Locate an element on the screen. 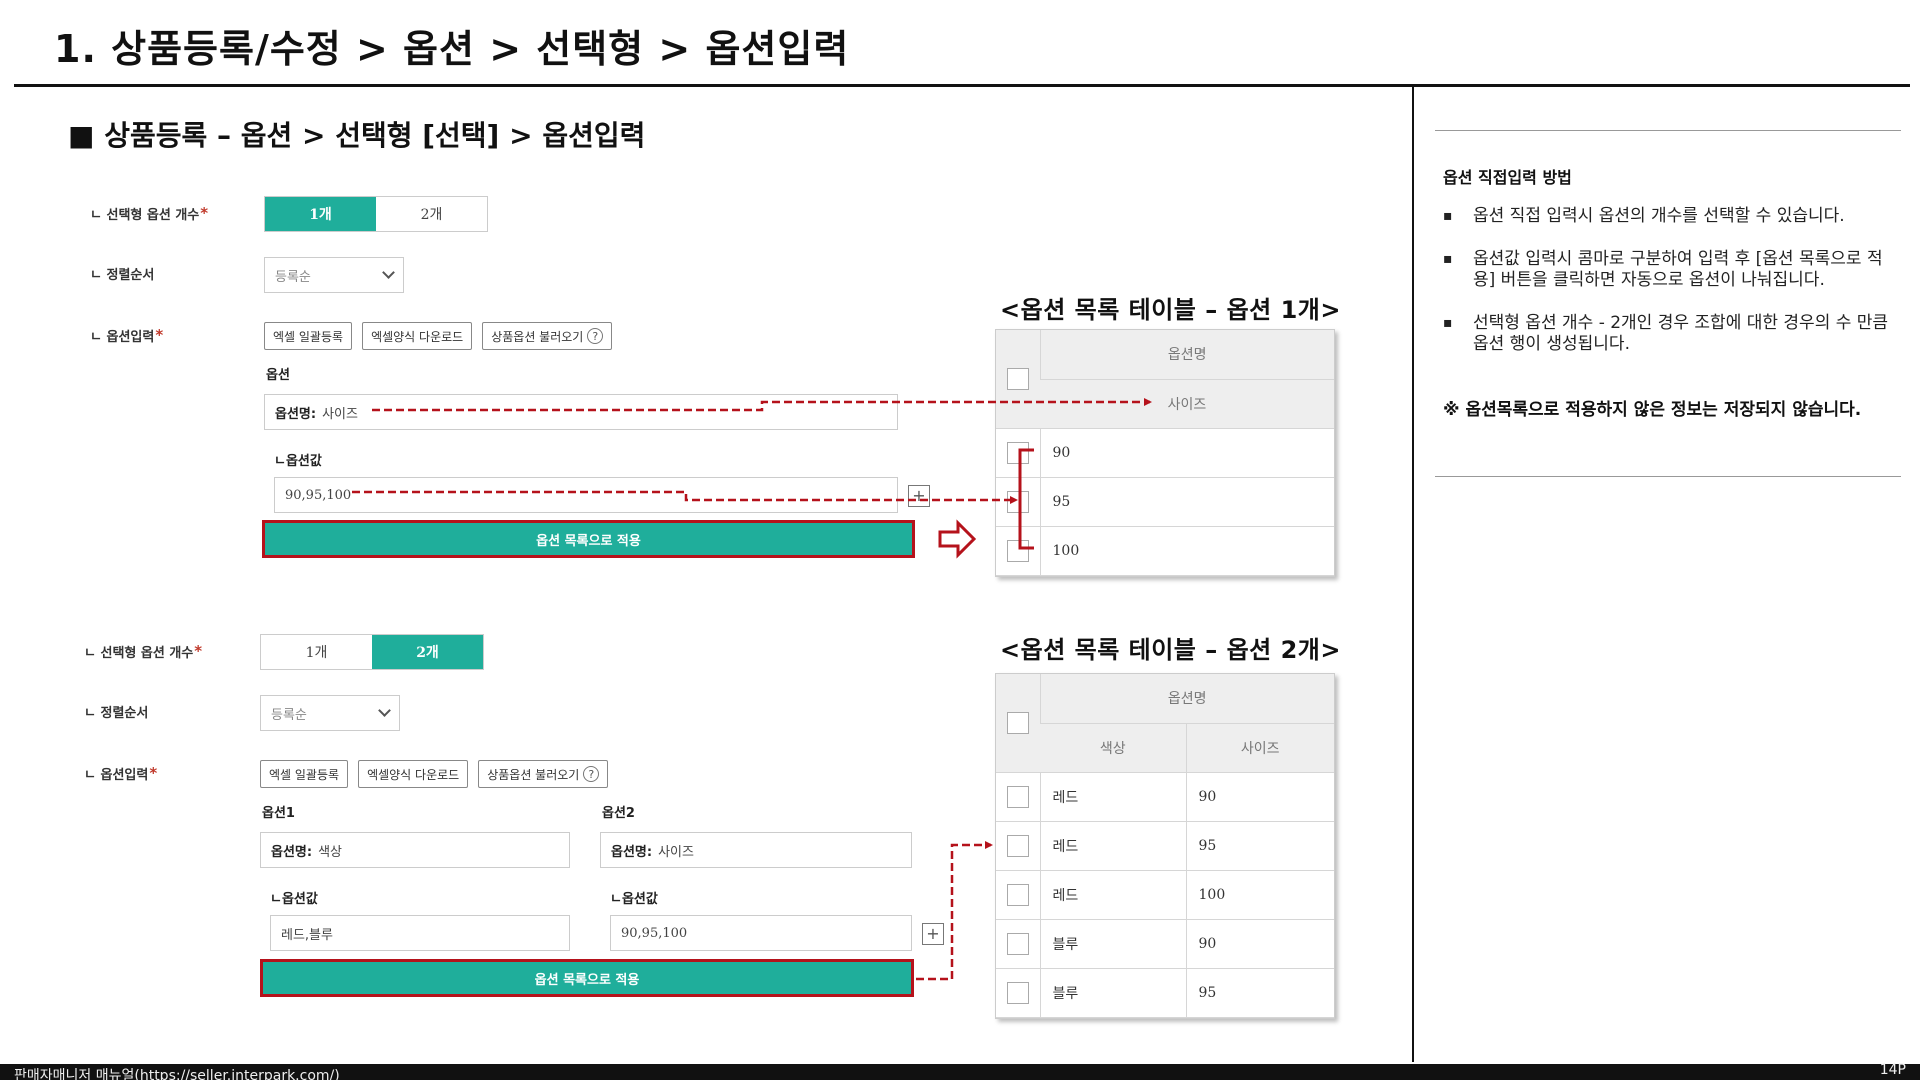 Image resolution: width=1920 pixels, height=1080 pixels. apply-to-table-connector is located at coordinates (954, 911).